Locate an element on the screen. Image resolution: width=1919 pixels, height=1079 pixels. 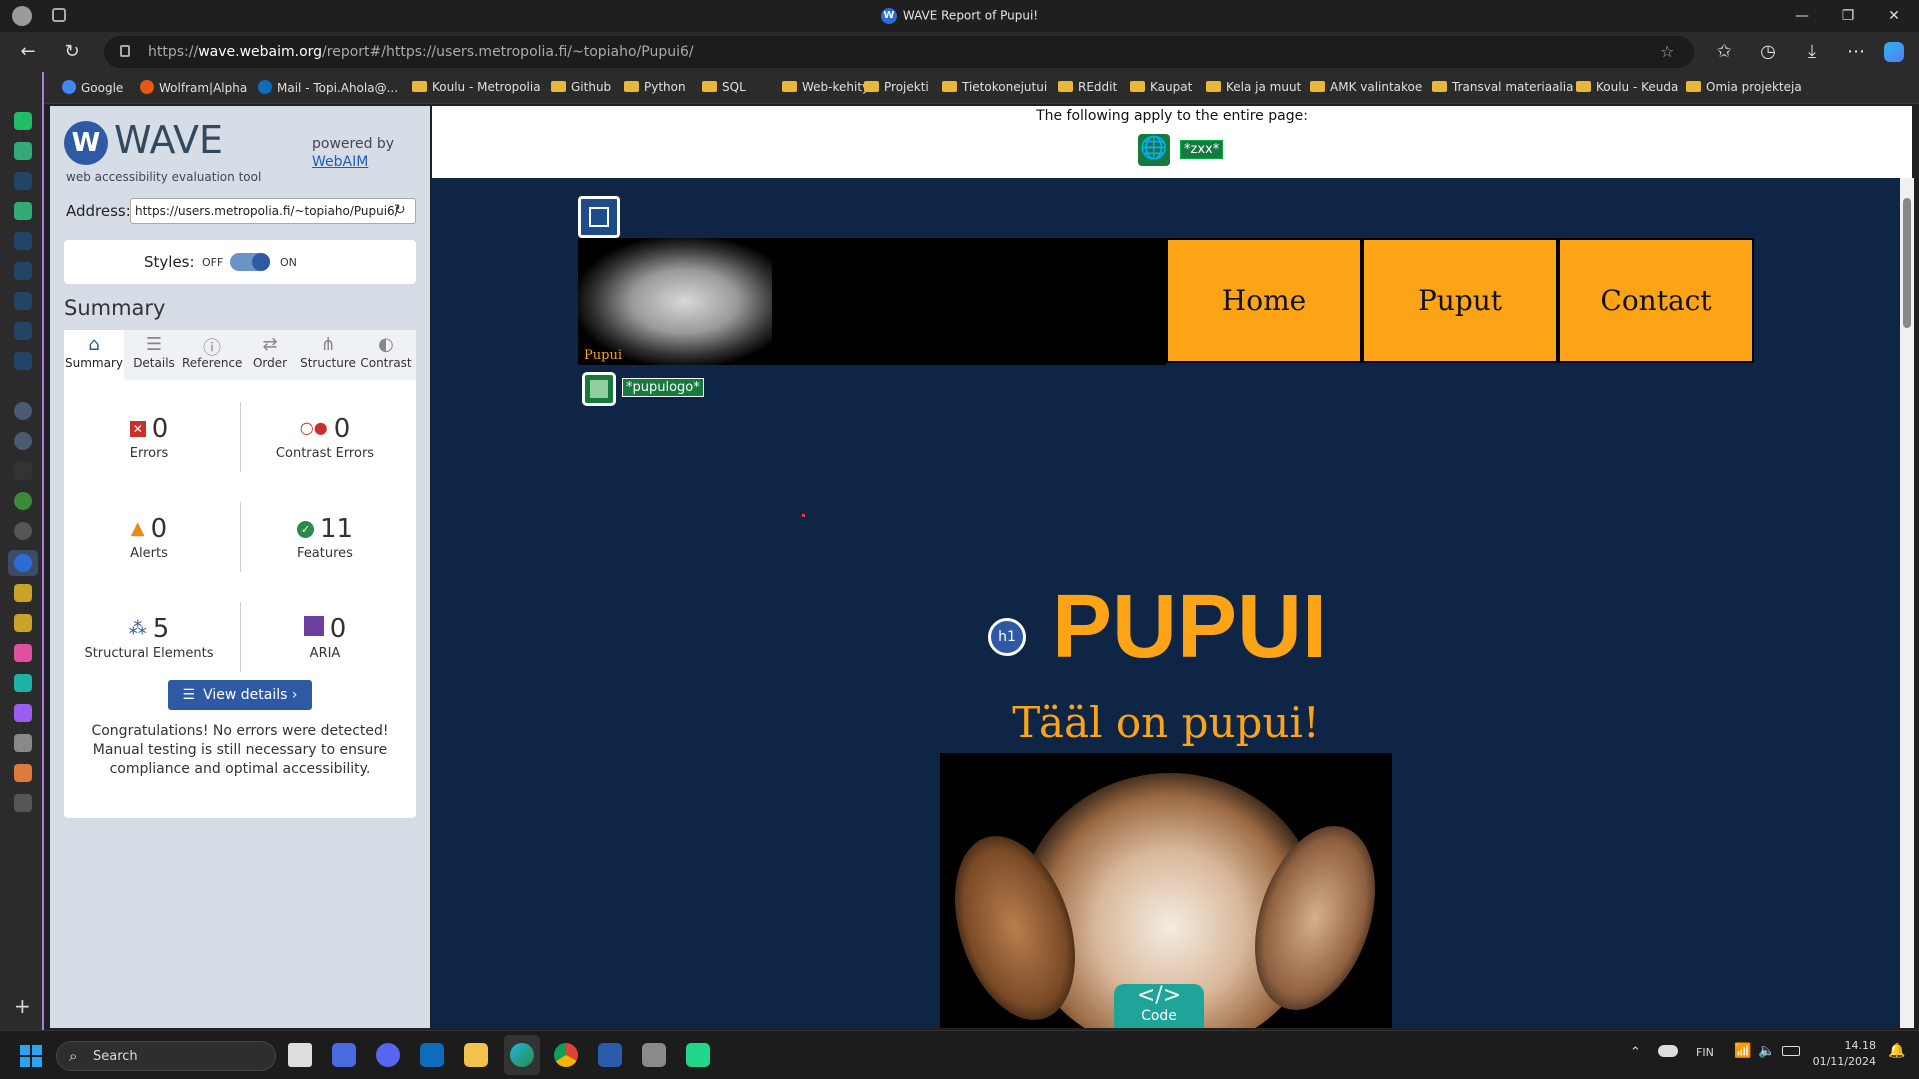
errors-stat: ✕ 0 Errors is located at coordinates (149, 437).